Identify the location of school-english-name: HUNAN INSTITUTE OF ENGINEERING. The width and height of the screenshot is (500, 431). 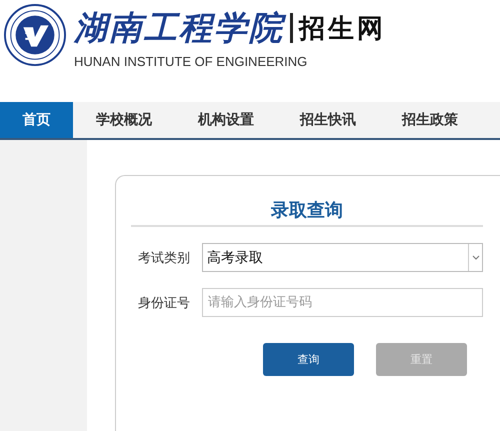
(191, 61).